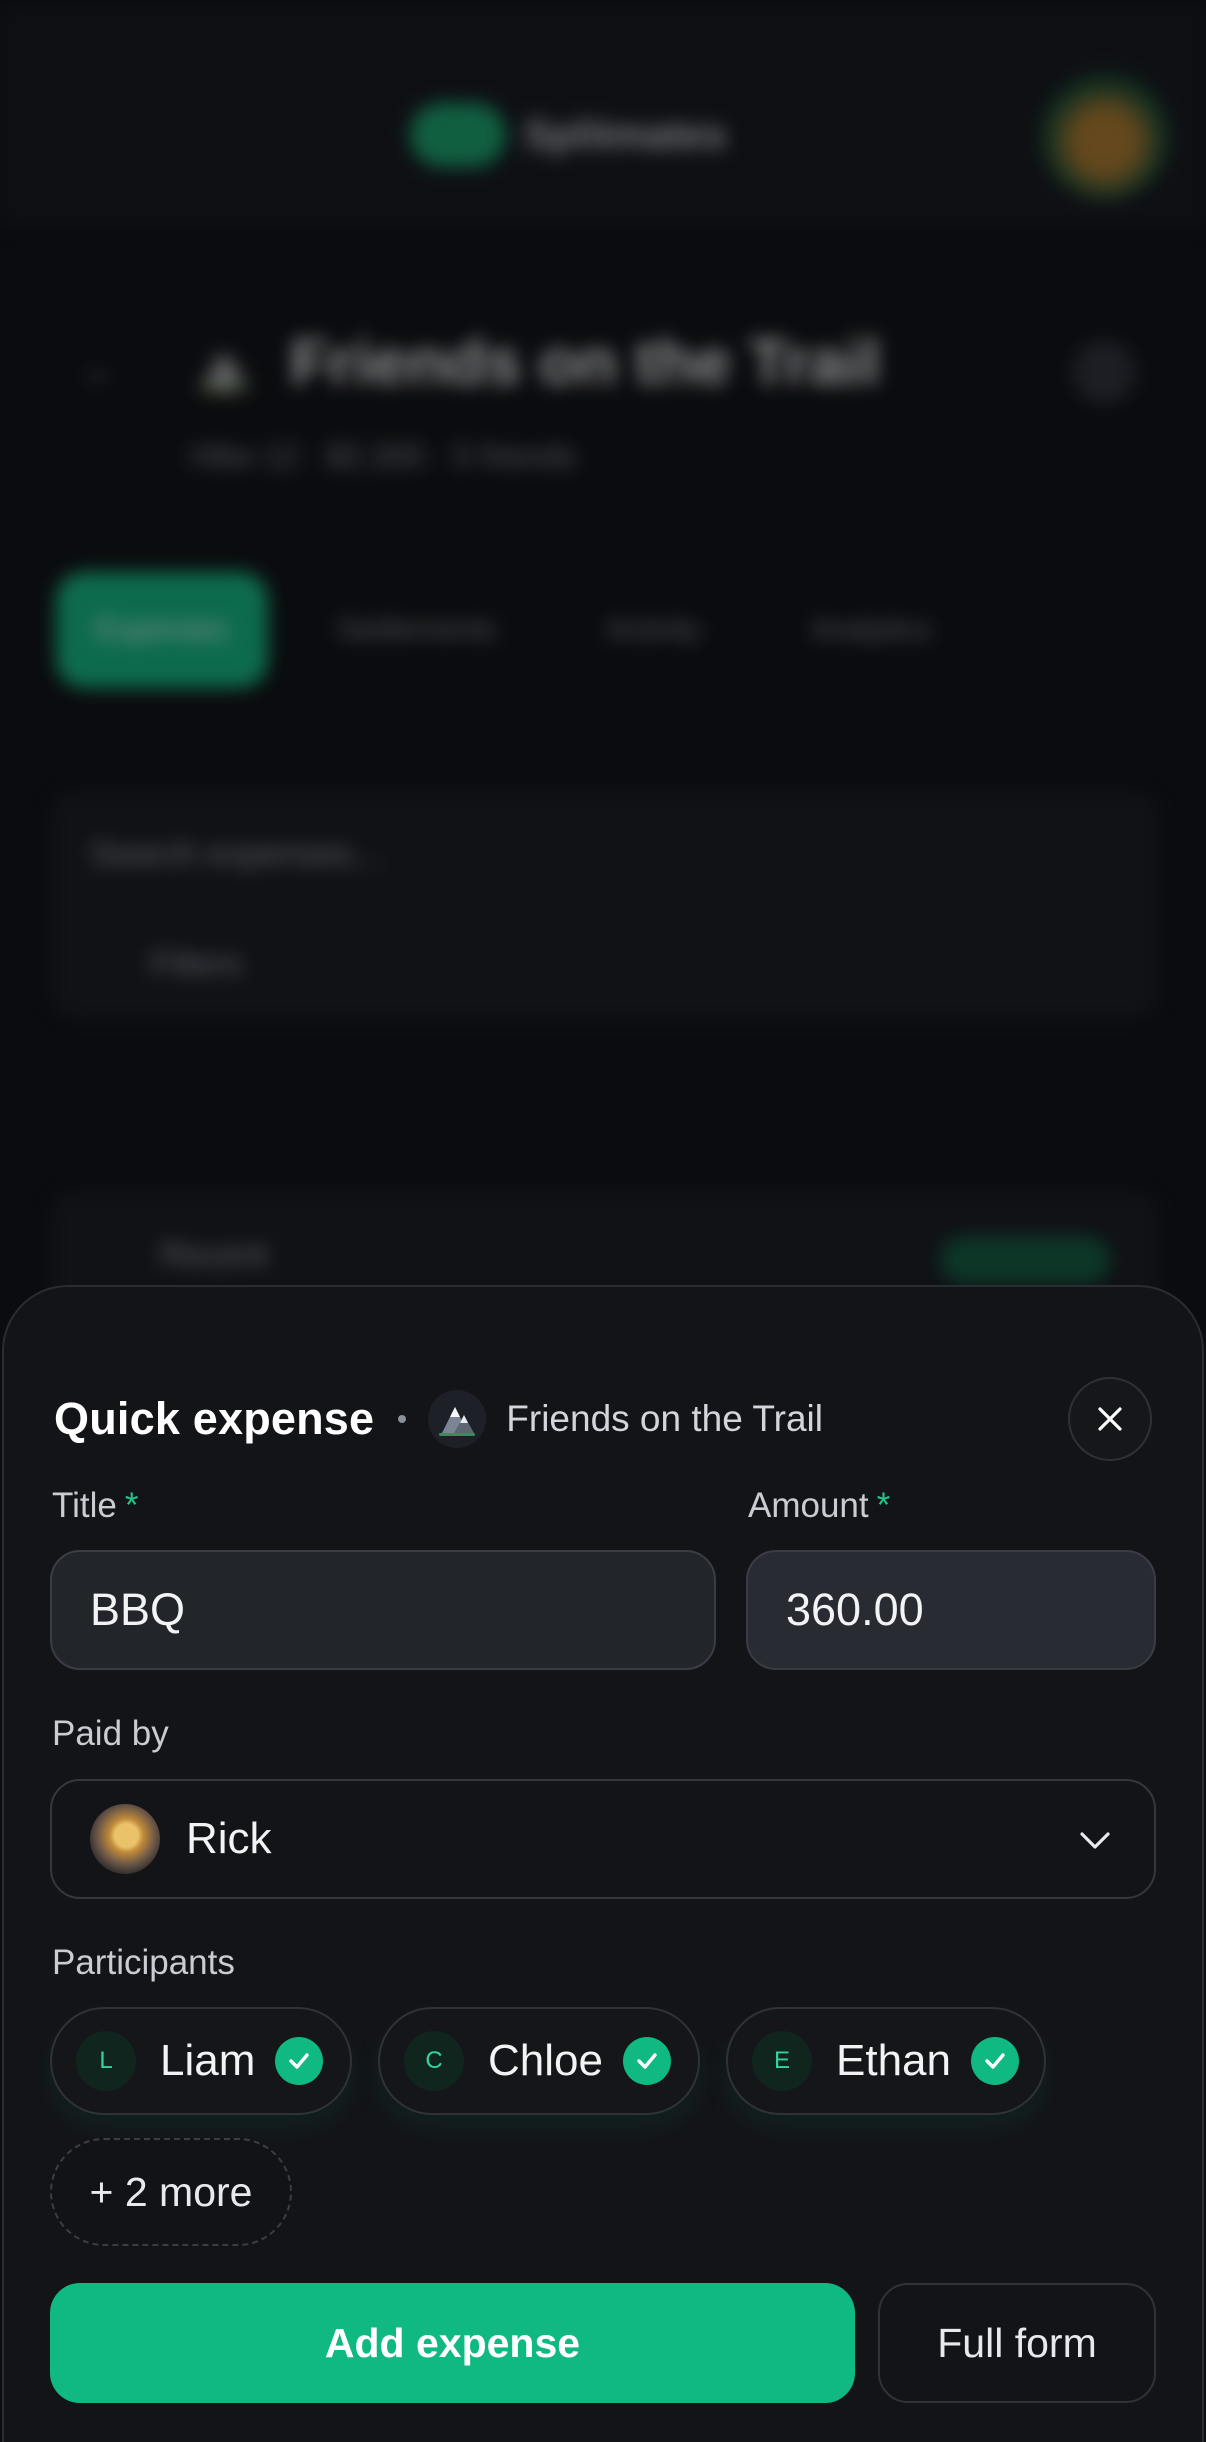 The width and height of the screenshot is (1206, 2442). I want to click on amount-pill, so click(1025, 1260).